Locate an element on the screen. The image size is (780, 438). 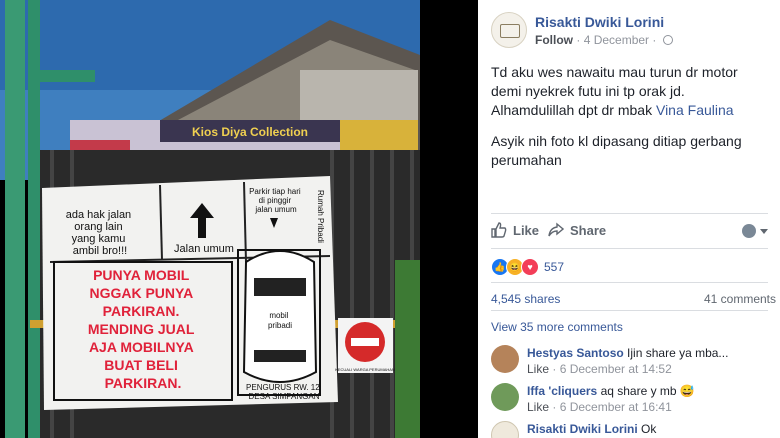
signature: PENGURUS RW. 12 DESA SIMPANGAN is located at coordinates (284, 392).